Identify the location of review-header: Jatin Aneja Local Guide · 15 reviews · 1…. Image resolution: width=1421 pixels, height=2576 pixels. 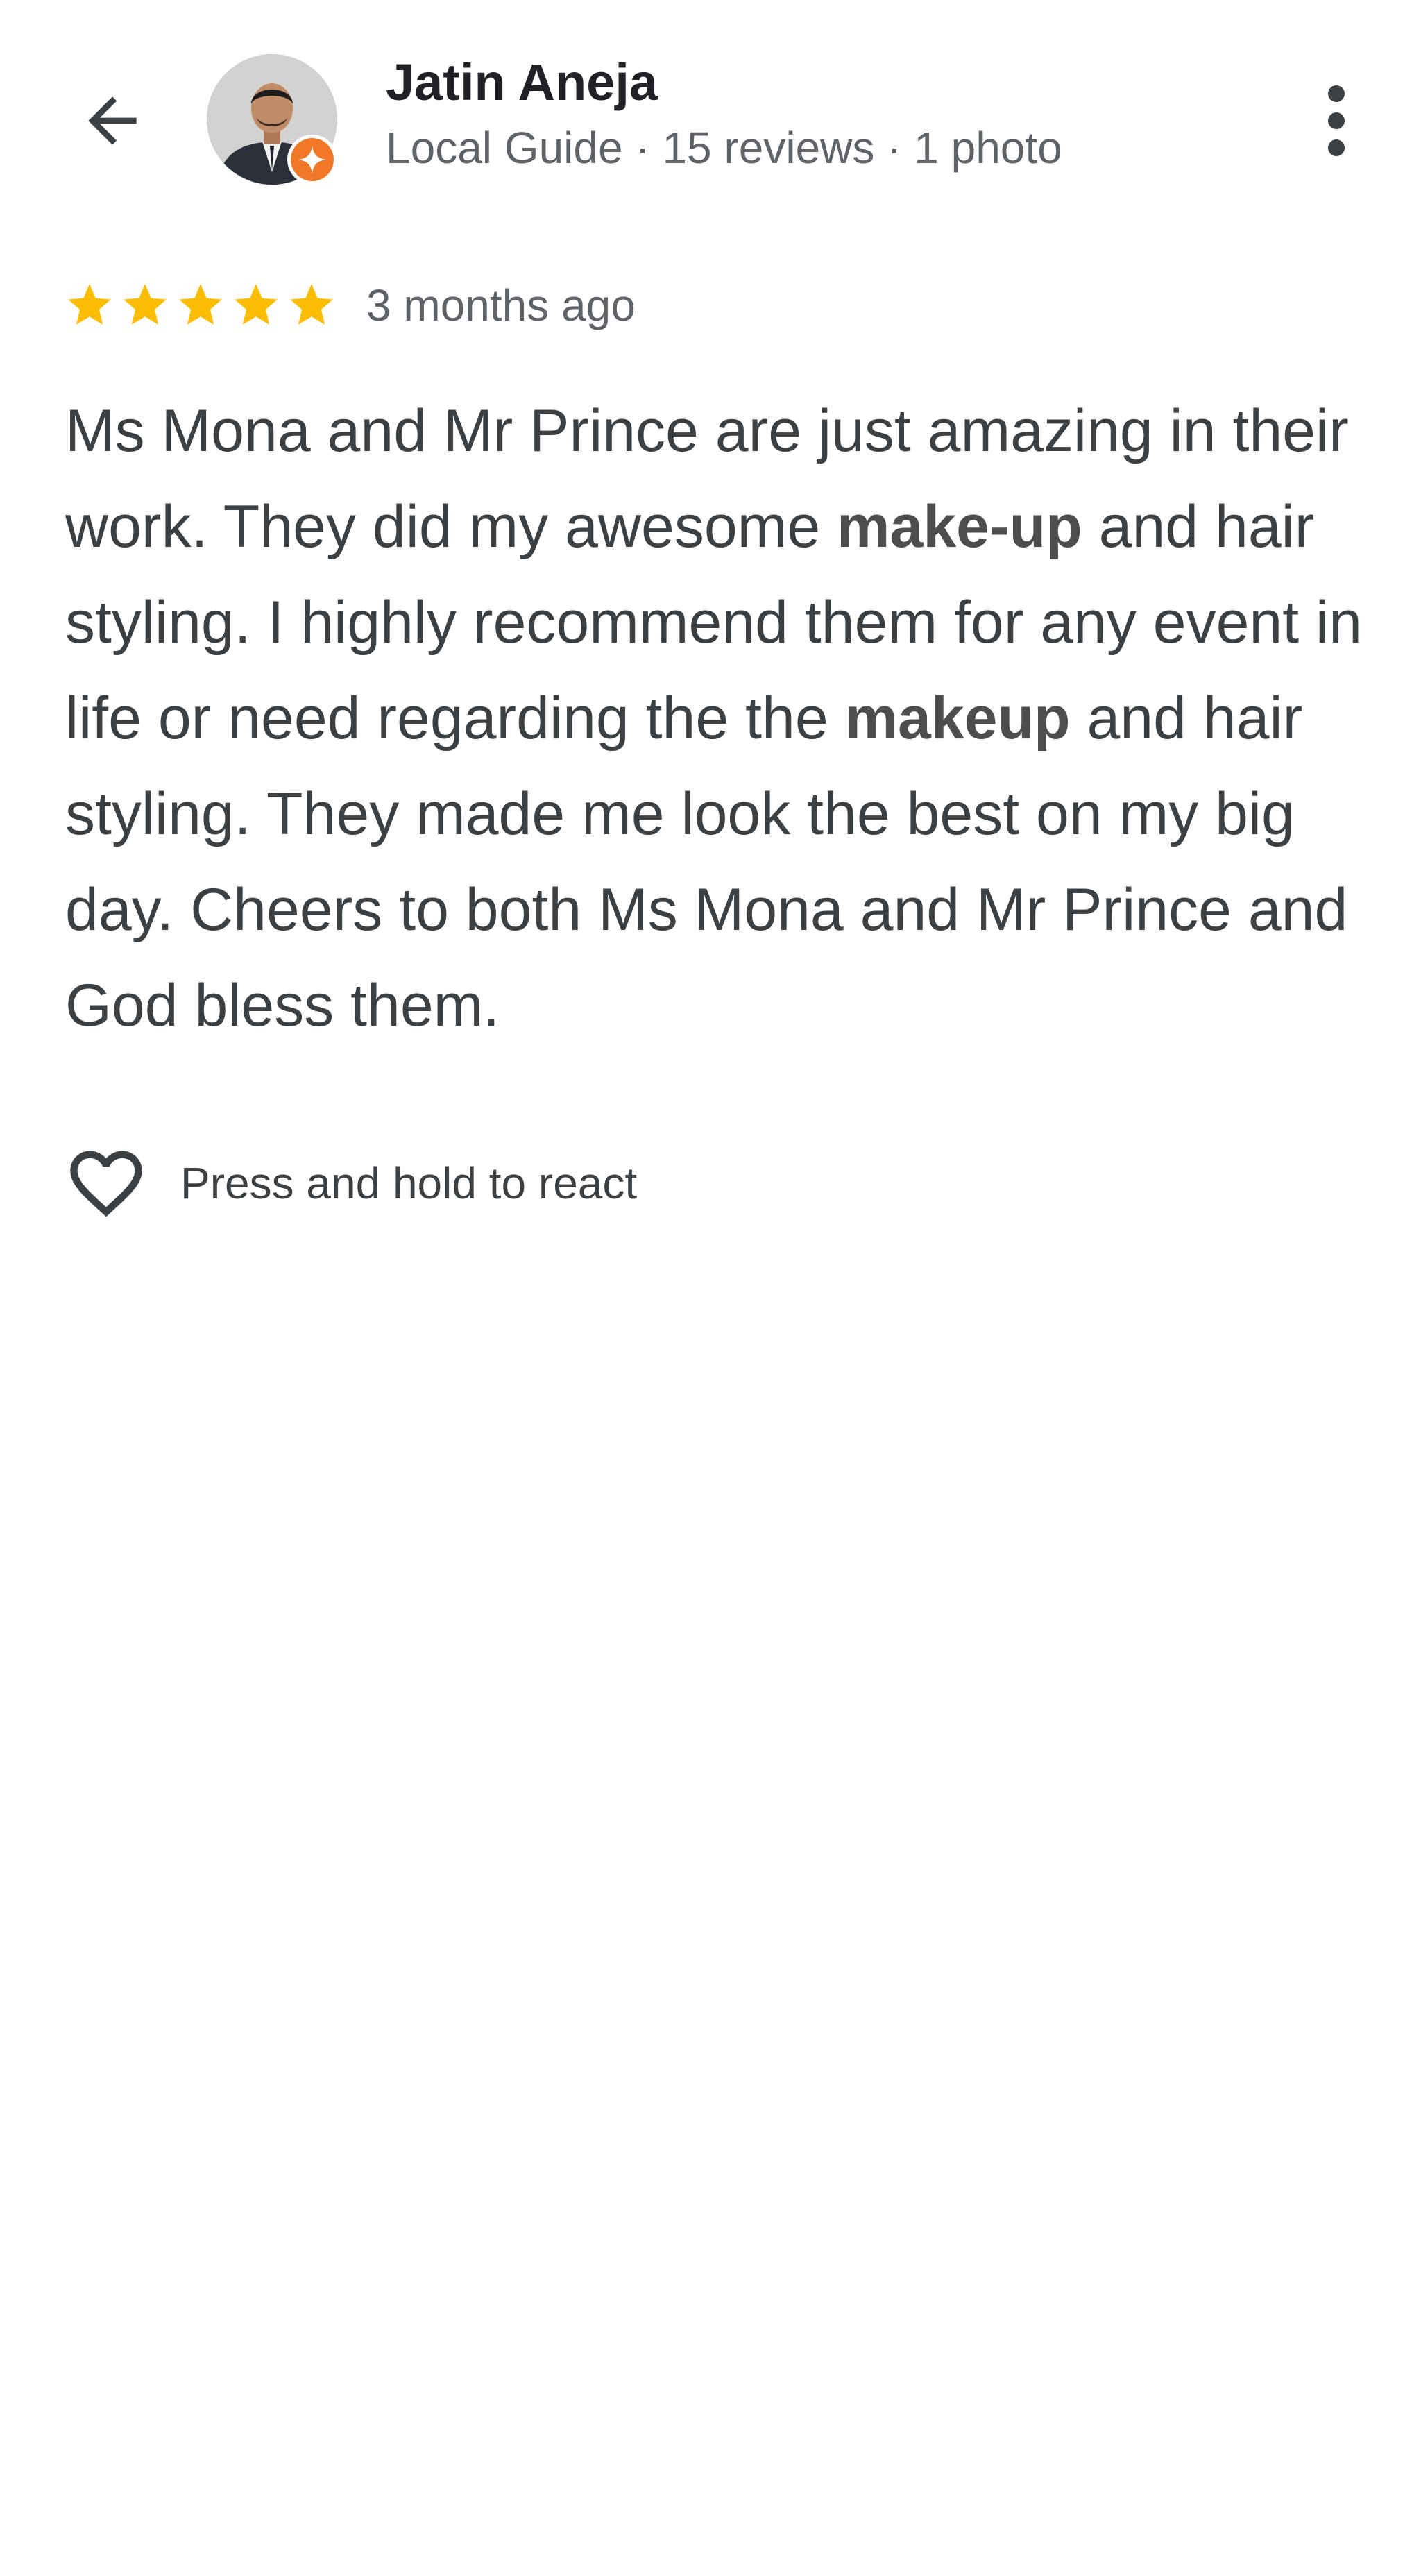
(710, 104).